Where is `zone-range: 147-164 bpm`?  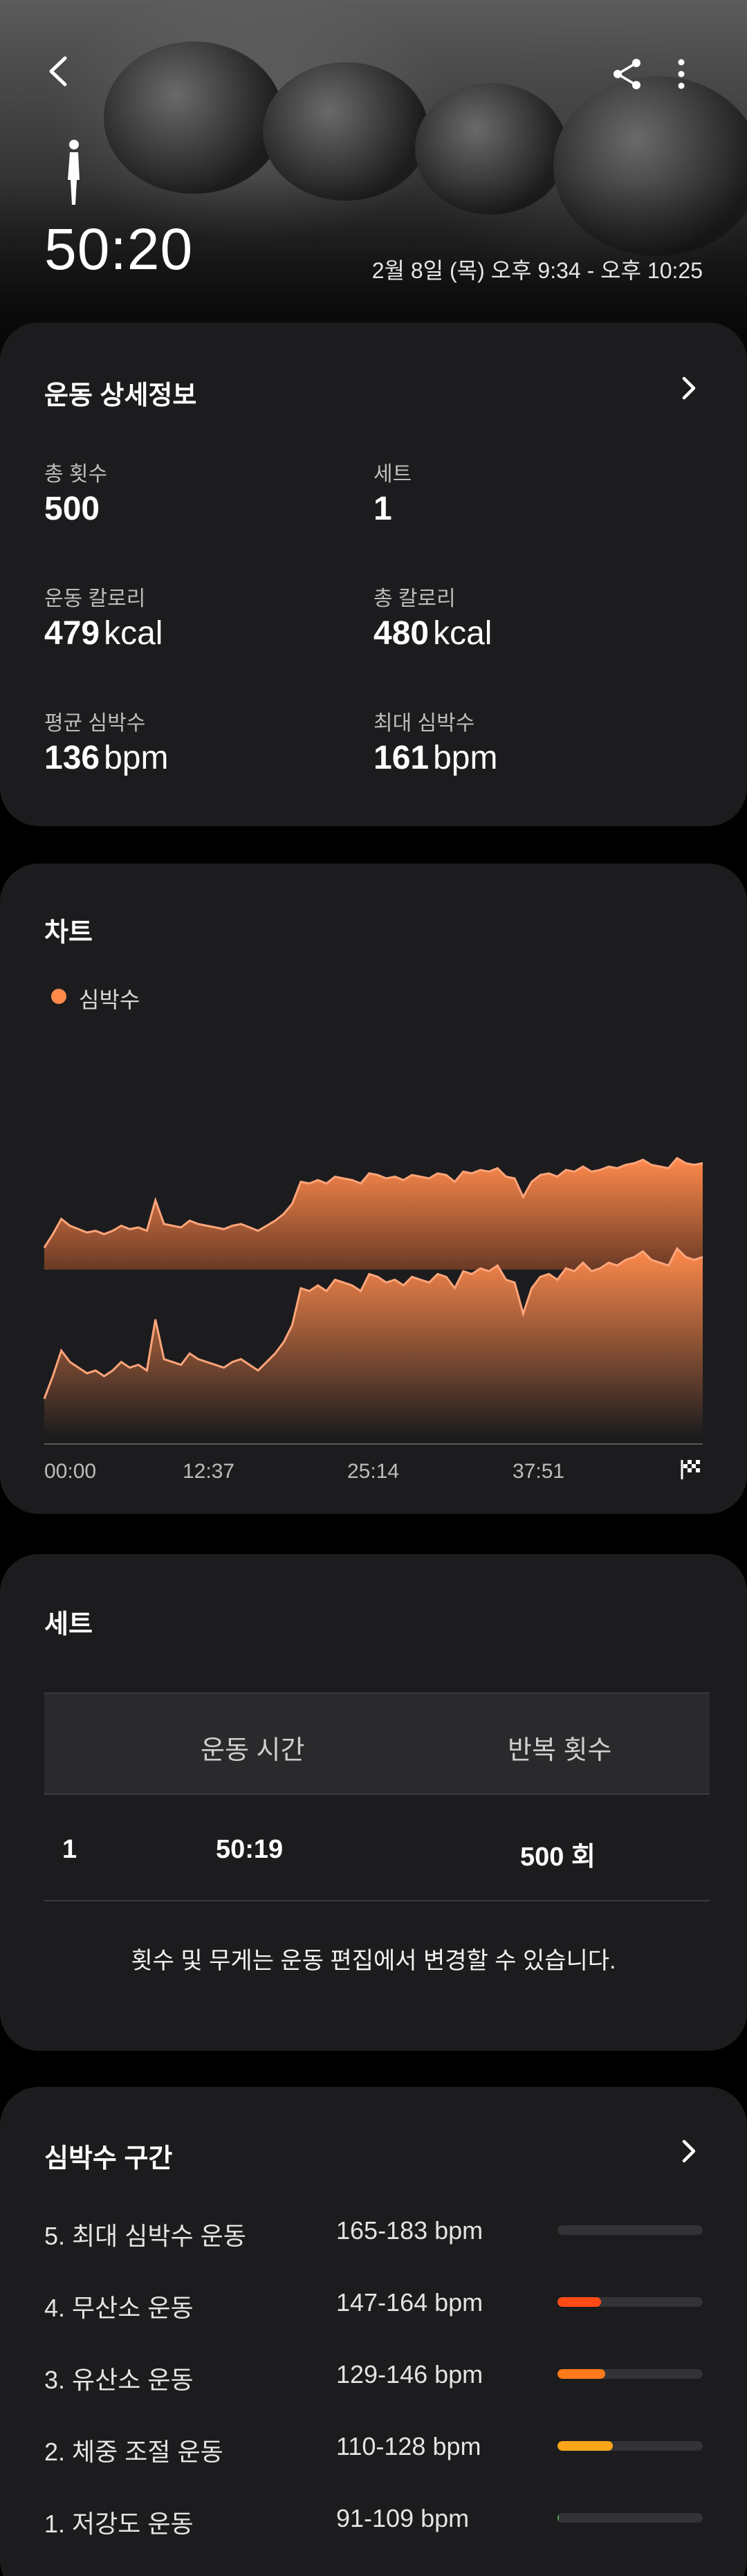 zone-range: 147-164 bpm is located at coordinates (409, 2303).